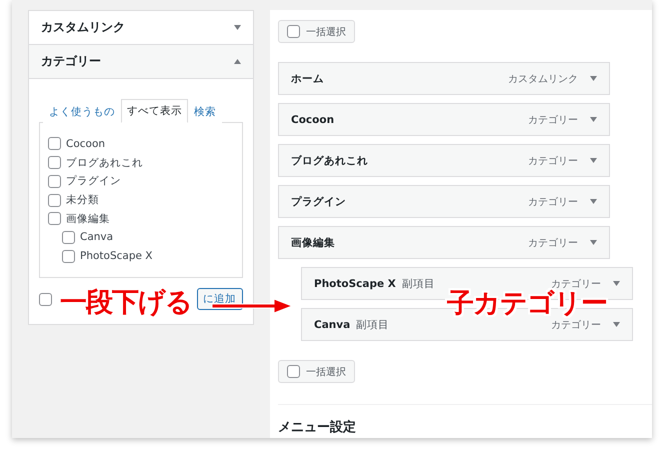 The image size is (664, 451). I want to click on category-label: Cocoon, so click(86, 144).